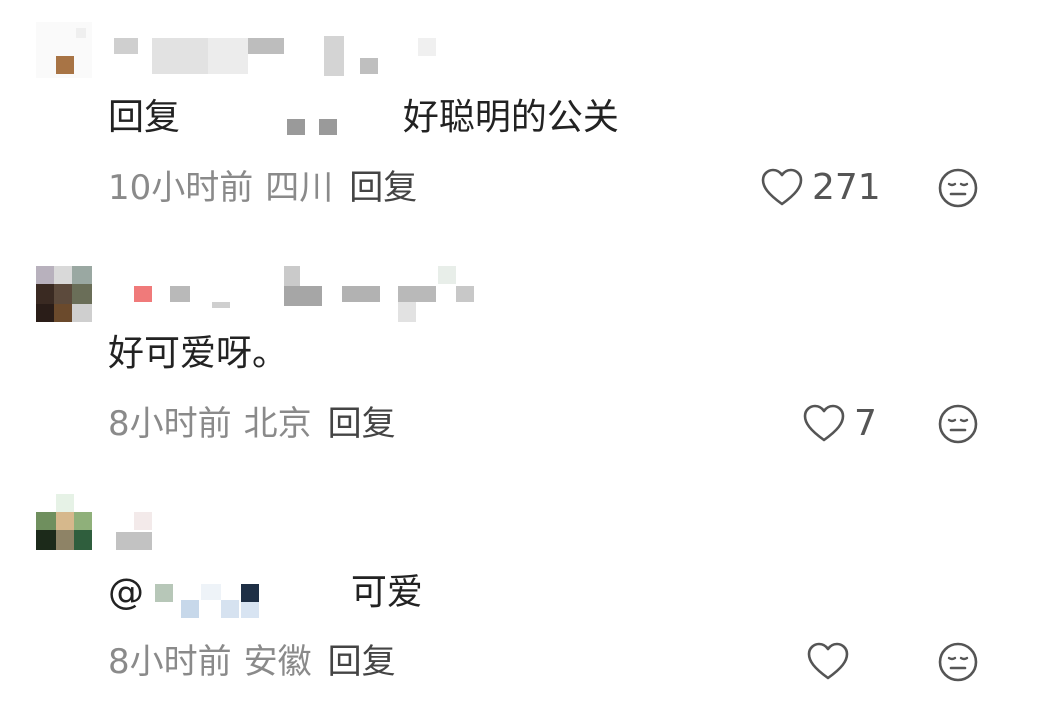  What do you see at coordinates (198, 353) in the screenshot?
I see `comment-content: 好可爱呀。` at bounding box center [198, 353].